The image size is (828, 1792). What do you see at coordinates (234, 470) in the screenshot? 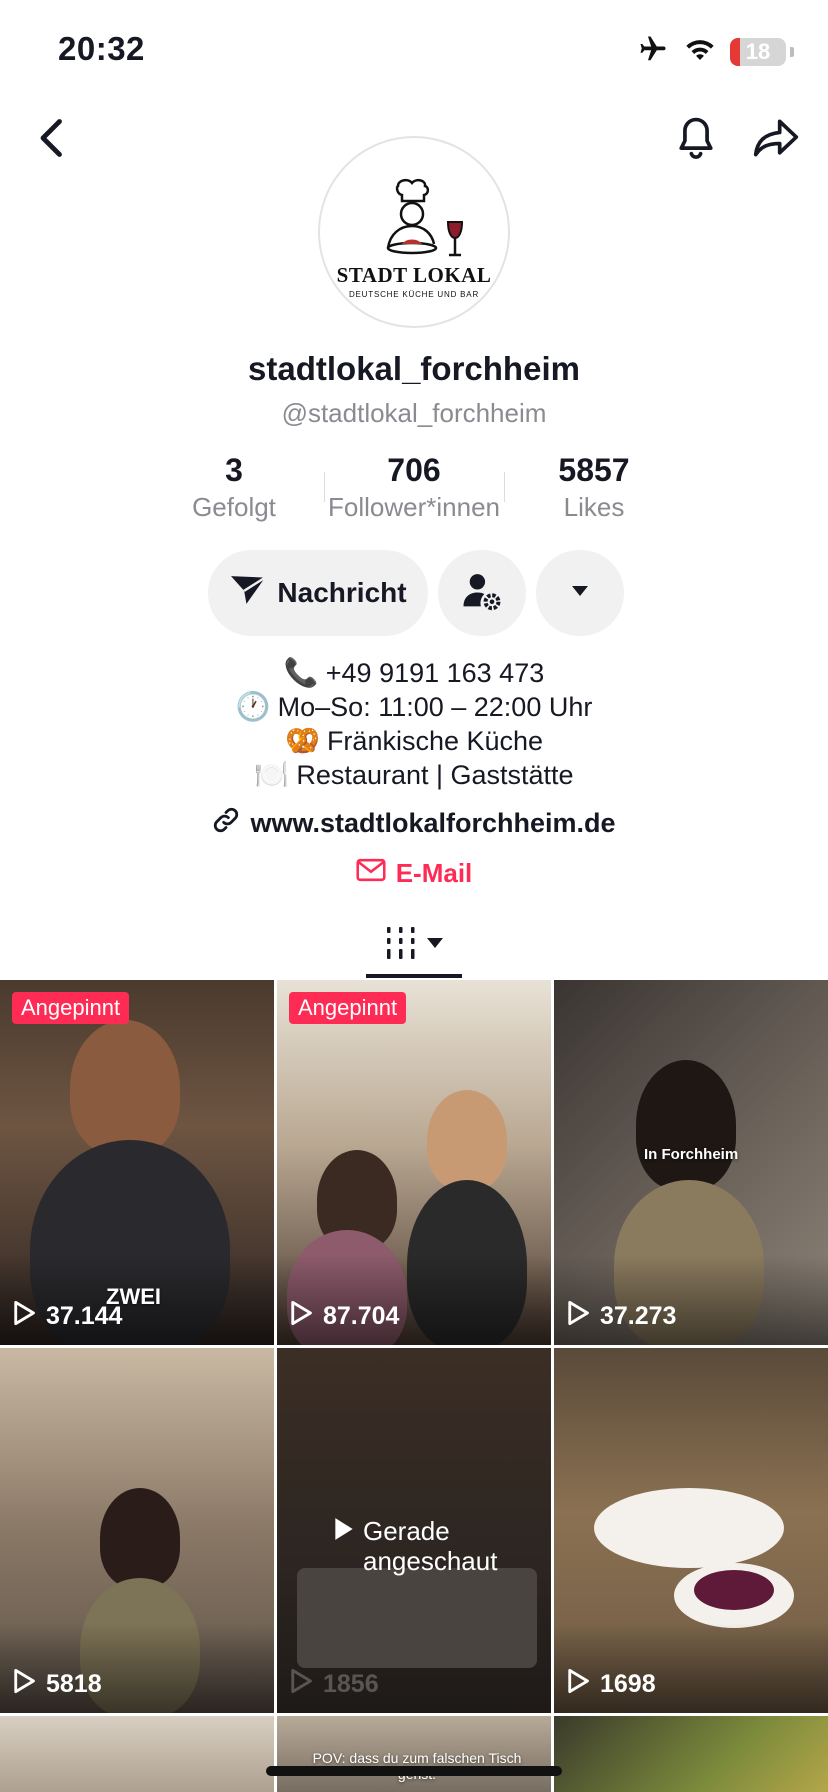
I see `stat-value: 3` at bounding box center [234, 470].